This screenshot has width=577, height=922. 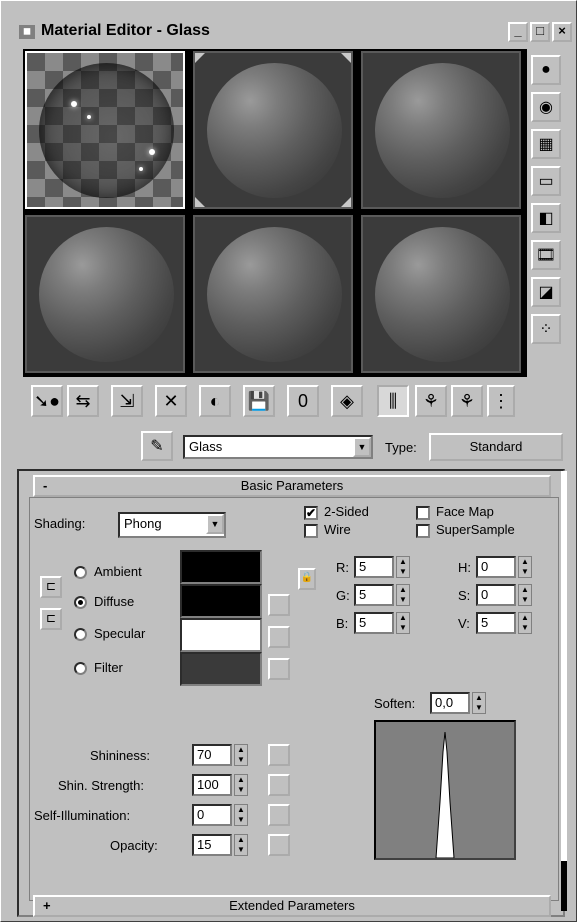 What do you see at coordinates (83, 401) in the screenshot?
I see `put-to-scene-icon: ⇆` at bounding box center [83, 401].